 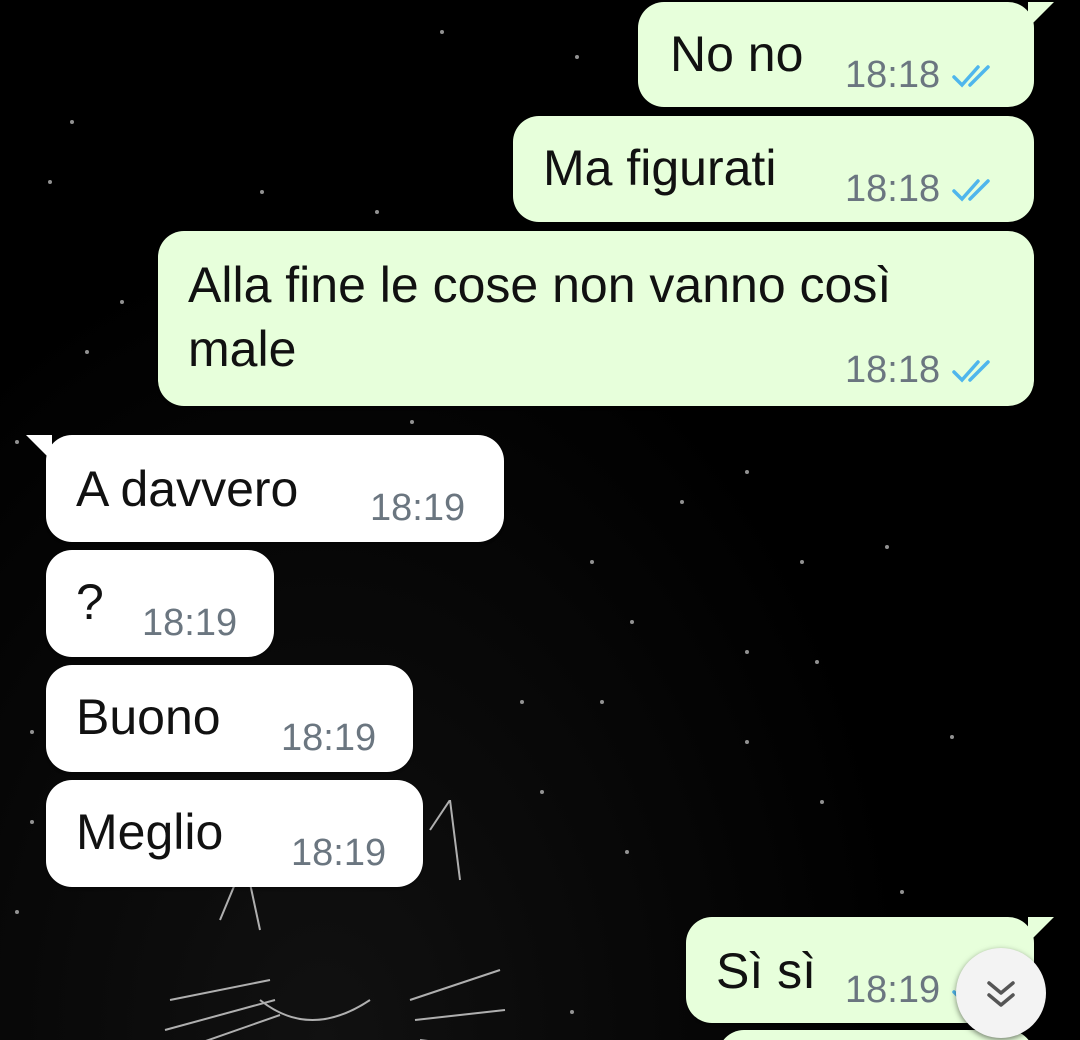 I want to click on outgoing-message: Ma figurati 18:18, so click(x=773, y=169).